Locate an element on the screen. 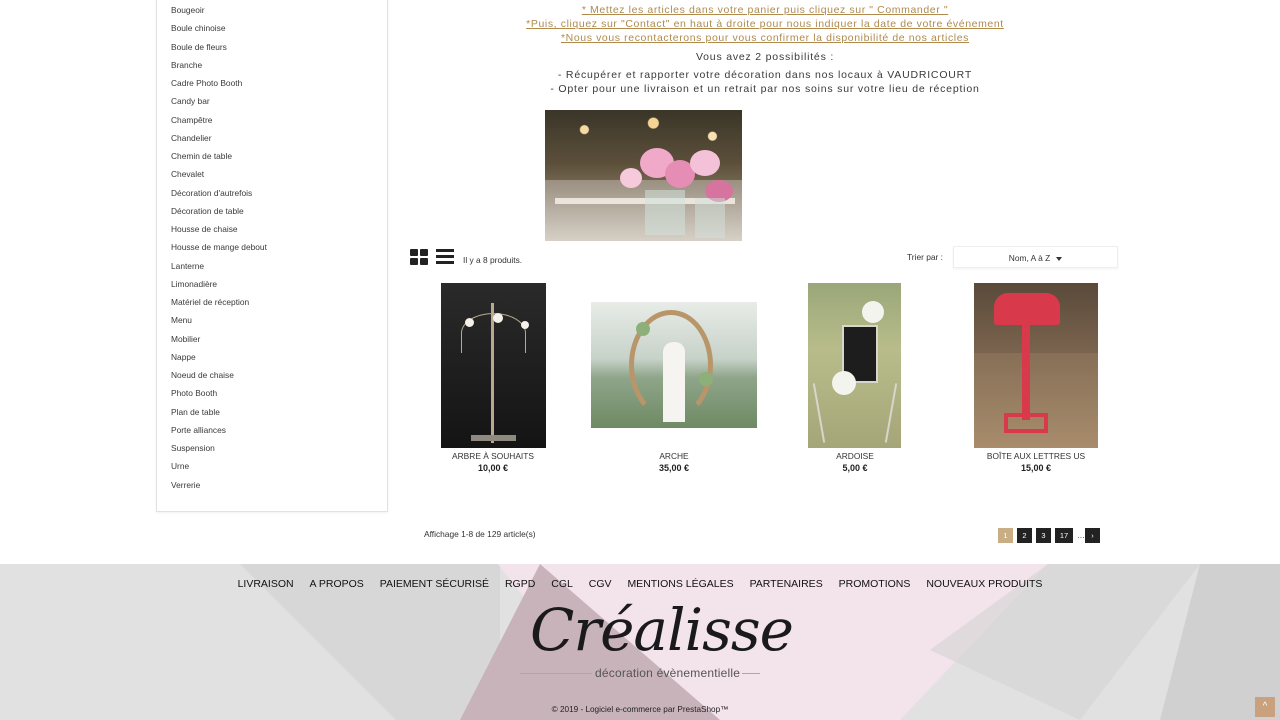 The height and width of the screenshot is (720, 1280). footer-link-promotions: PROMOTIONS is located at coordinates (875, 584).